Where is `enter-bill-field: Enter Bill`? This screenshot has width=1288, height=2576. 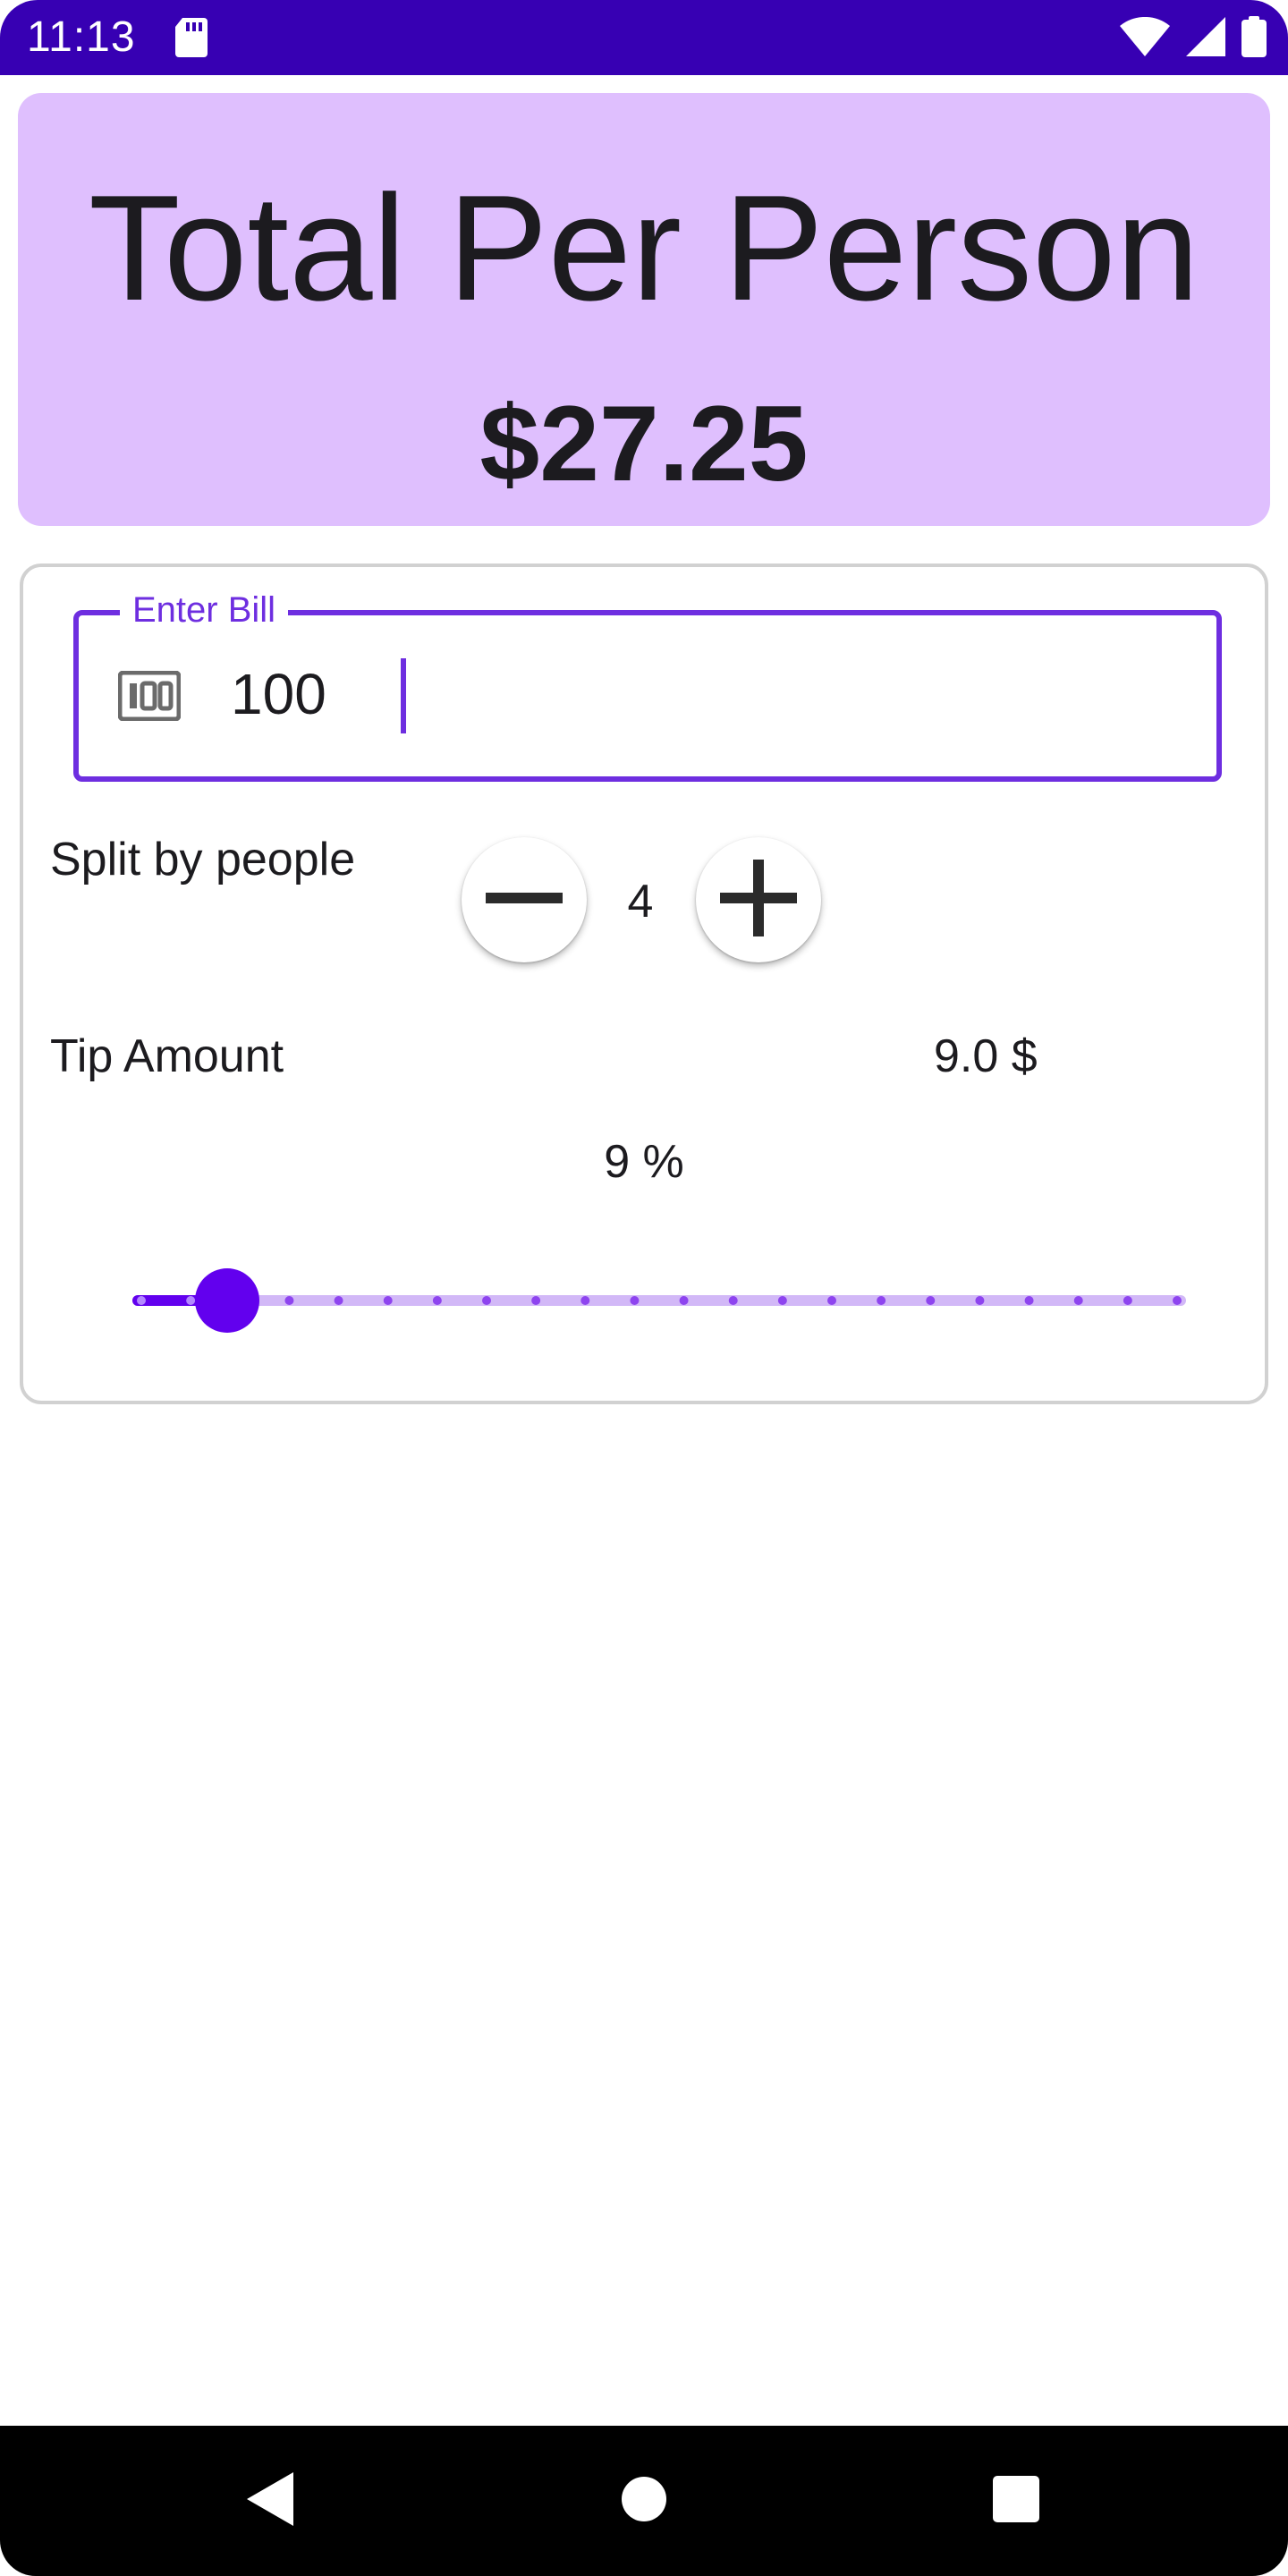
enter-bill-field: Enter Bill is located at coordinates (647, 683).